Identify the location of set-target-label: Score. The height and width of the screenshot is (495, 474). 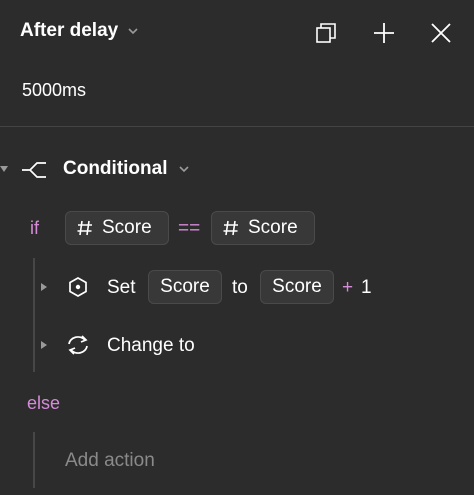
(185, 286).